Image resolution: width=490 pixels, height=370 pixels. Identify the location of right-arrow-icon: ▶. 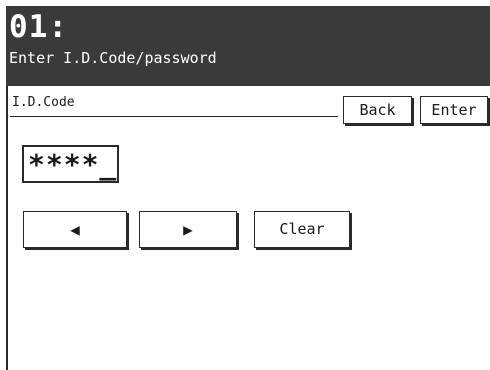
(188, 229).